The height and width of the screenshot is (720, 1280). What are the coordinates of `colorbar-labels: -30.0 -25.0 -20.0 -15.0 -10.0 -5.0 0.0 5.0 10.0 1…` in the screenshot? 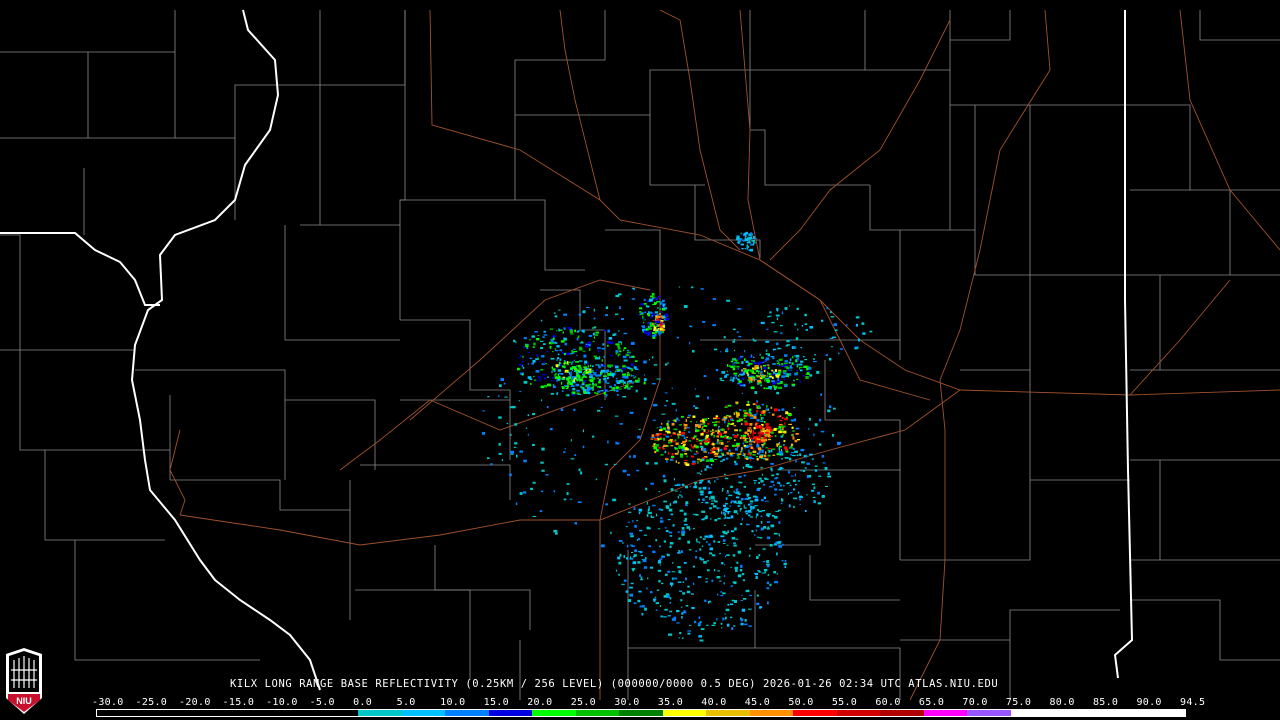 It's located at (648, 703).